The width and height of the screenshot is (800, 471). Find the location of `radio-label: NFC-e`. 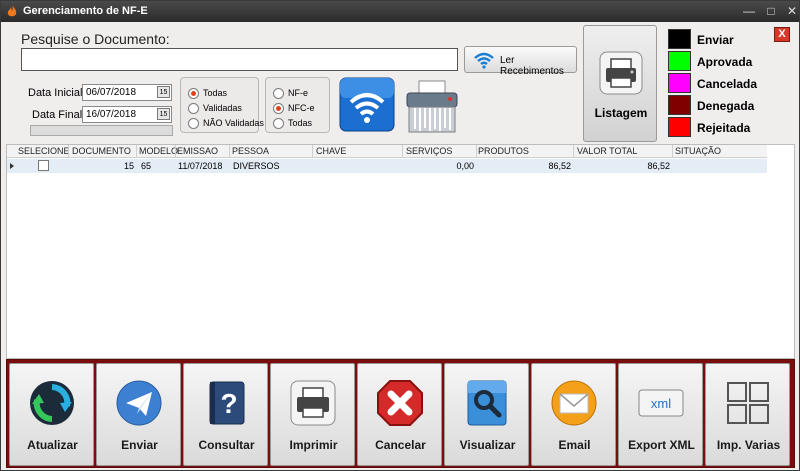

radio-label: NFC-e is located at coordinates (301, 108).